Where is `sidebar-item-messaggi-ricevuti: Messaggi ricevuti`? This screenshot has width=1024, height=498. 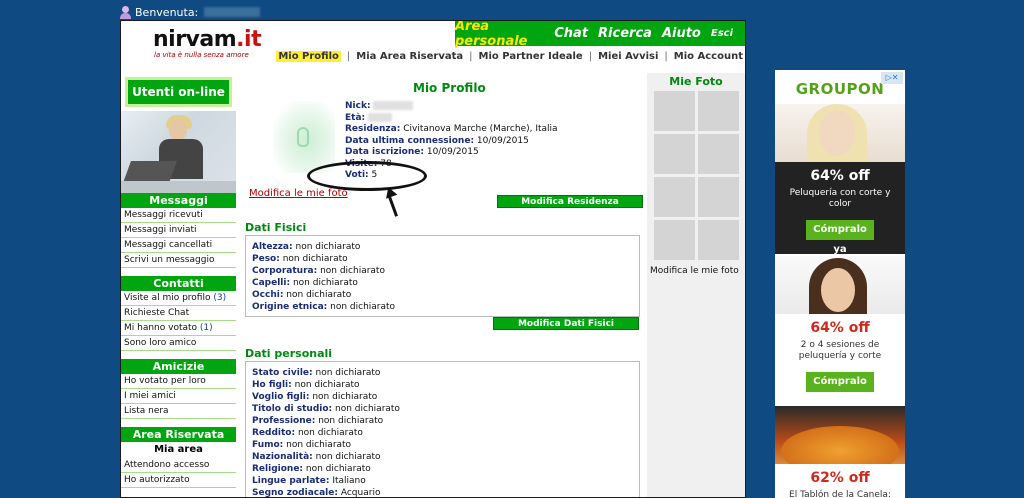
sidebar-item-messaggi-ricevuti: Messaggi ricevuti is located at coordinates (178, 215).